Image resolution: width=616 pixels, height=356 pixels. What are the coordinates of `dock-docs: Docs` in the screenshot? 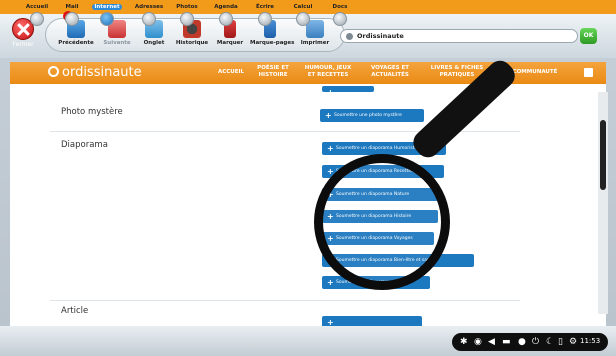 It's located at (340, 15).